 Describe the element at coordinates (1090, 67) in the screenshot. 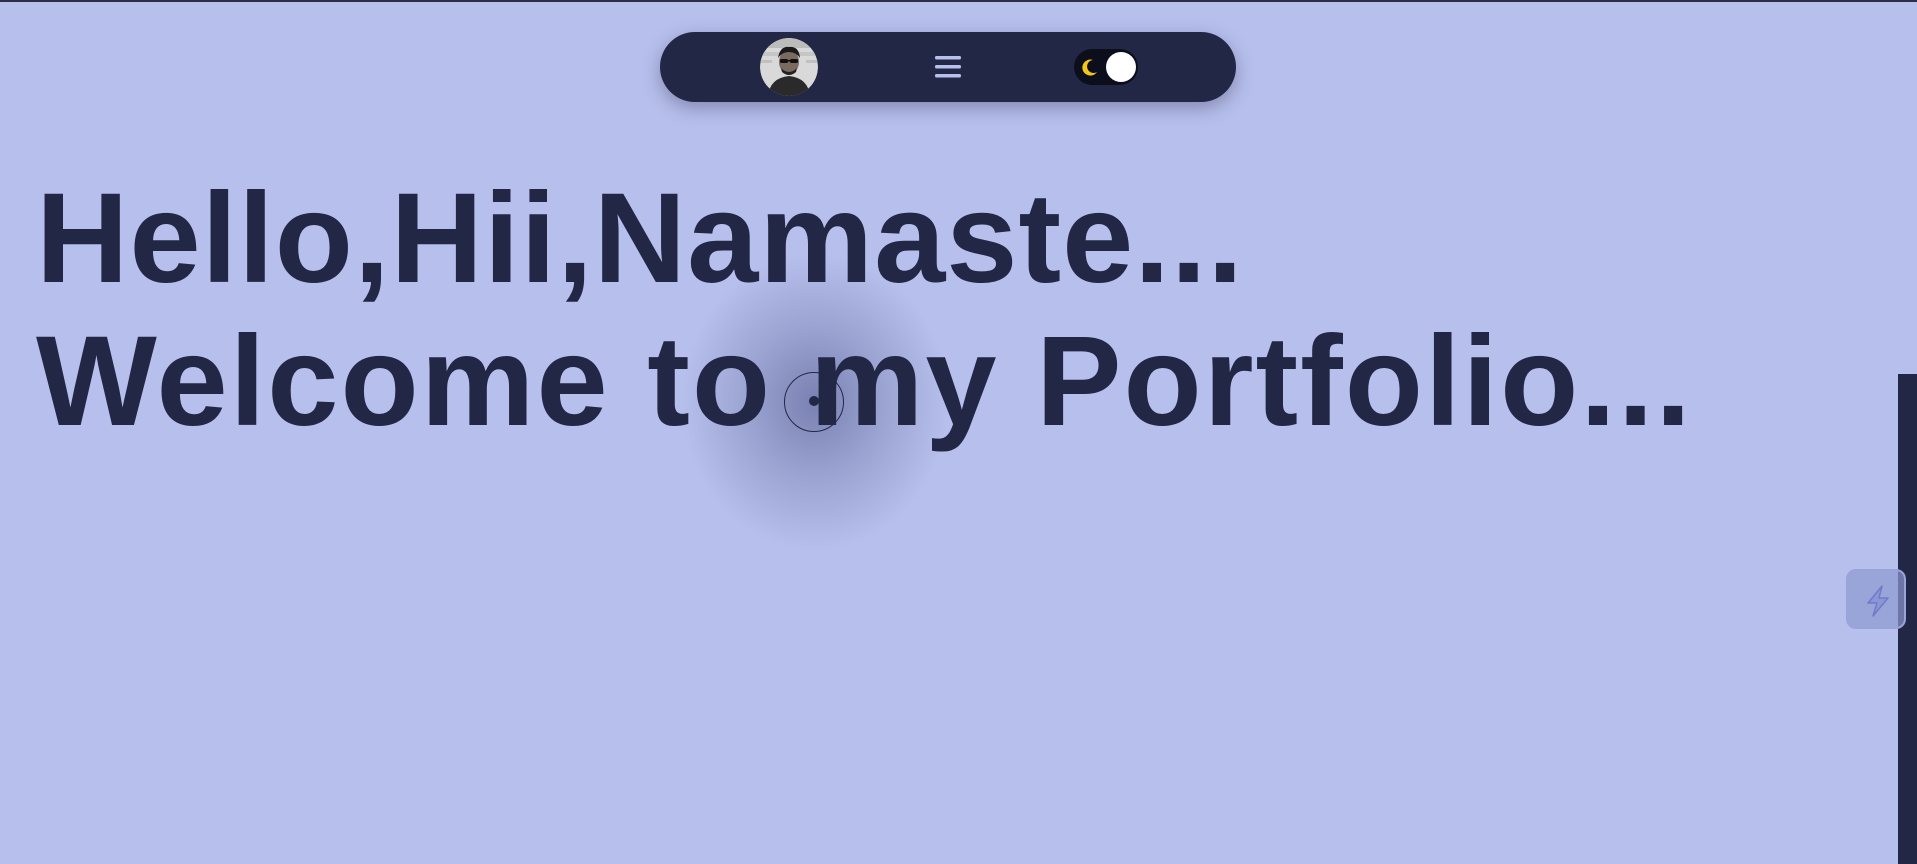

I see `moon-icon` at that location.